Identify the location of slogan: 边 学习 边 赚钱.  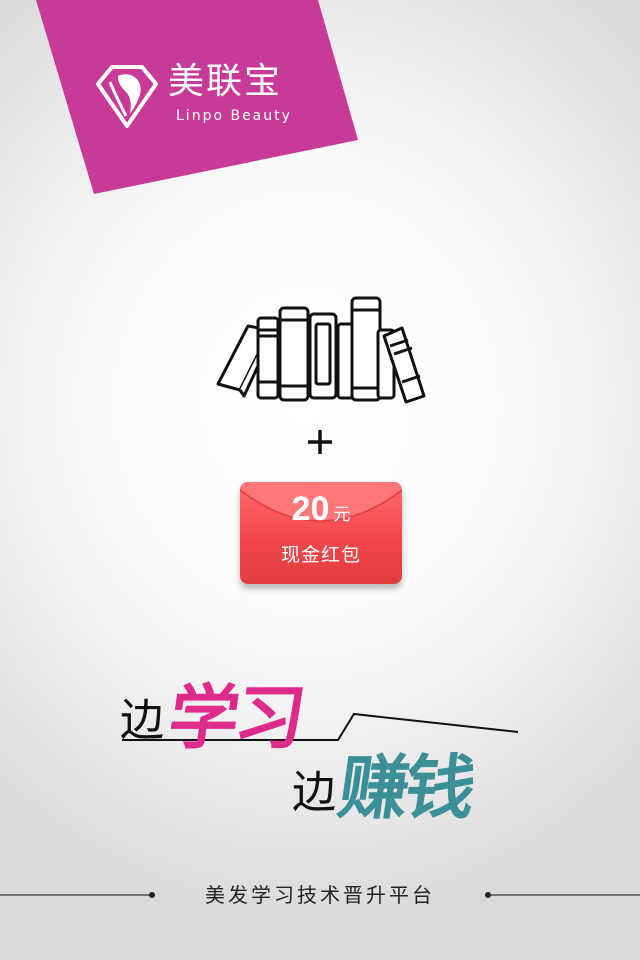
(320, 744).